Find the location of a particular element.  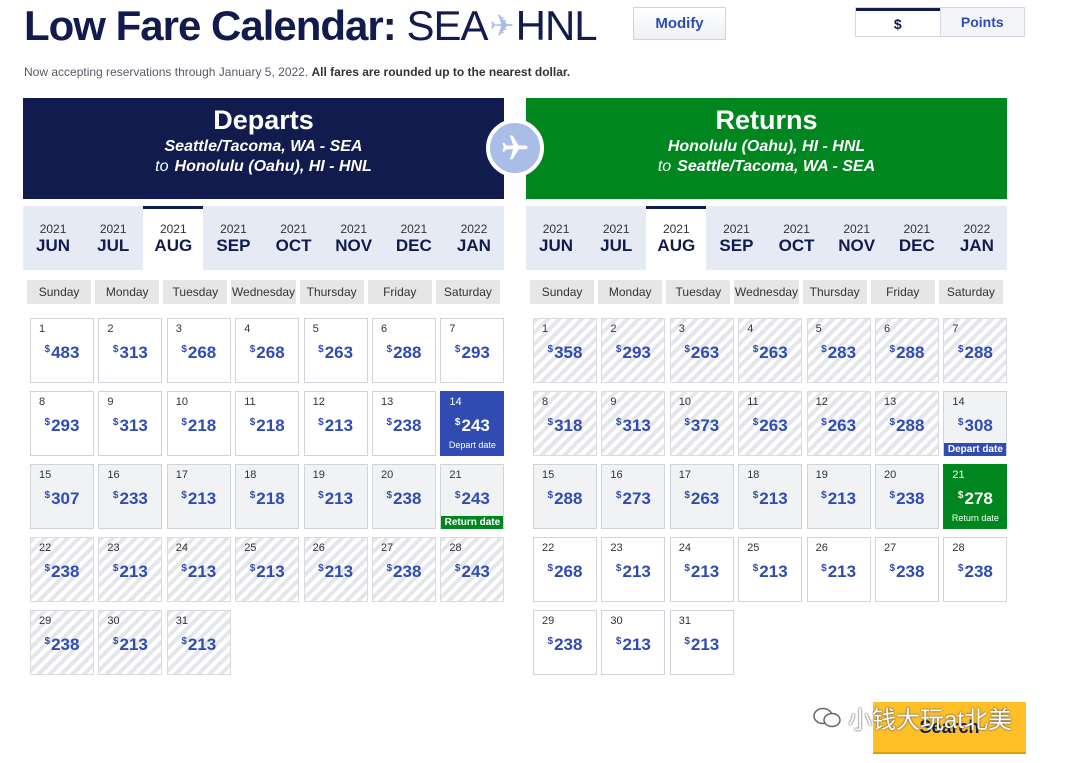

returns-day-cell: 27 $238 is located at coordinates (907, 569).